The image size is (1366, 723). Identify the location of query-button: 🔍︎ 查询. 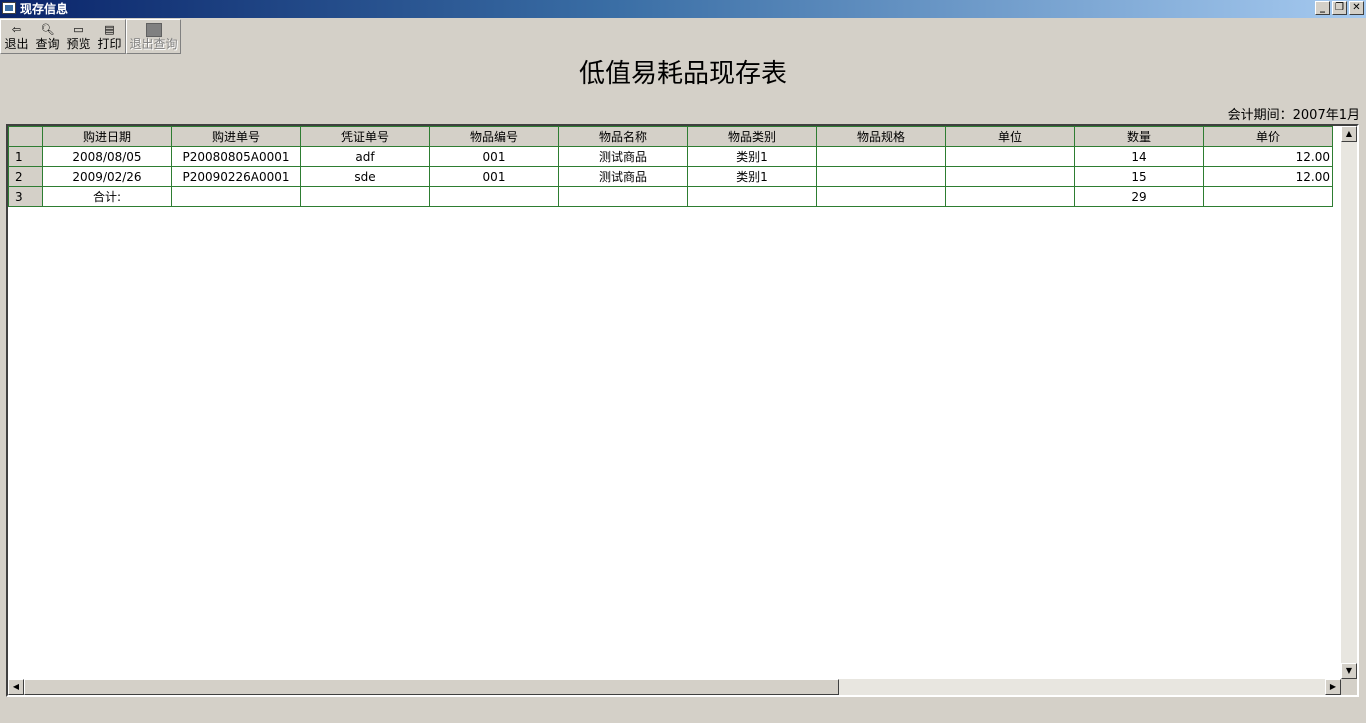
(47, 36).